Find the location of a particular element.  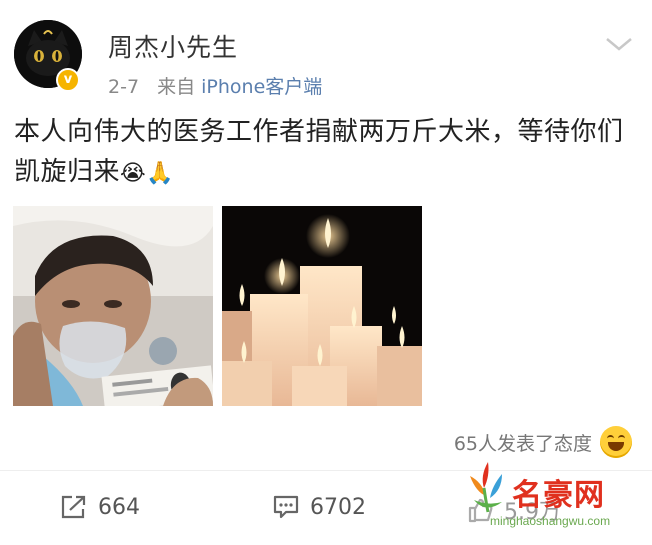

repost-button: 664 is located at coordinates (100, 507).